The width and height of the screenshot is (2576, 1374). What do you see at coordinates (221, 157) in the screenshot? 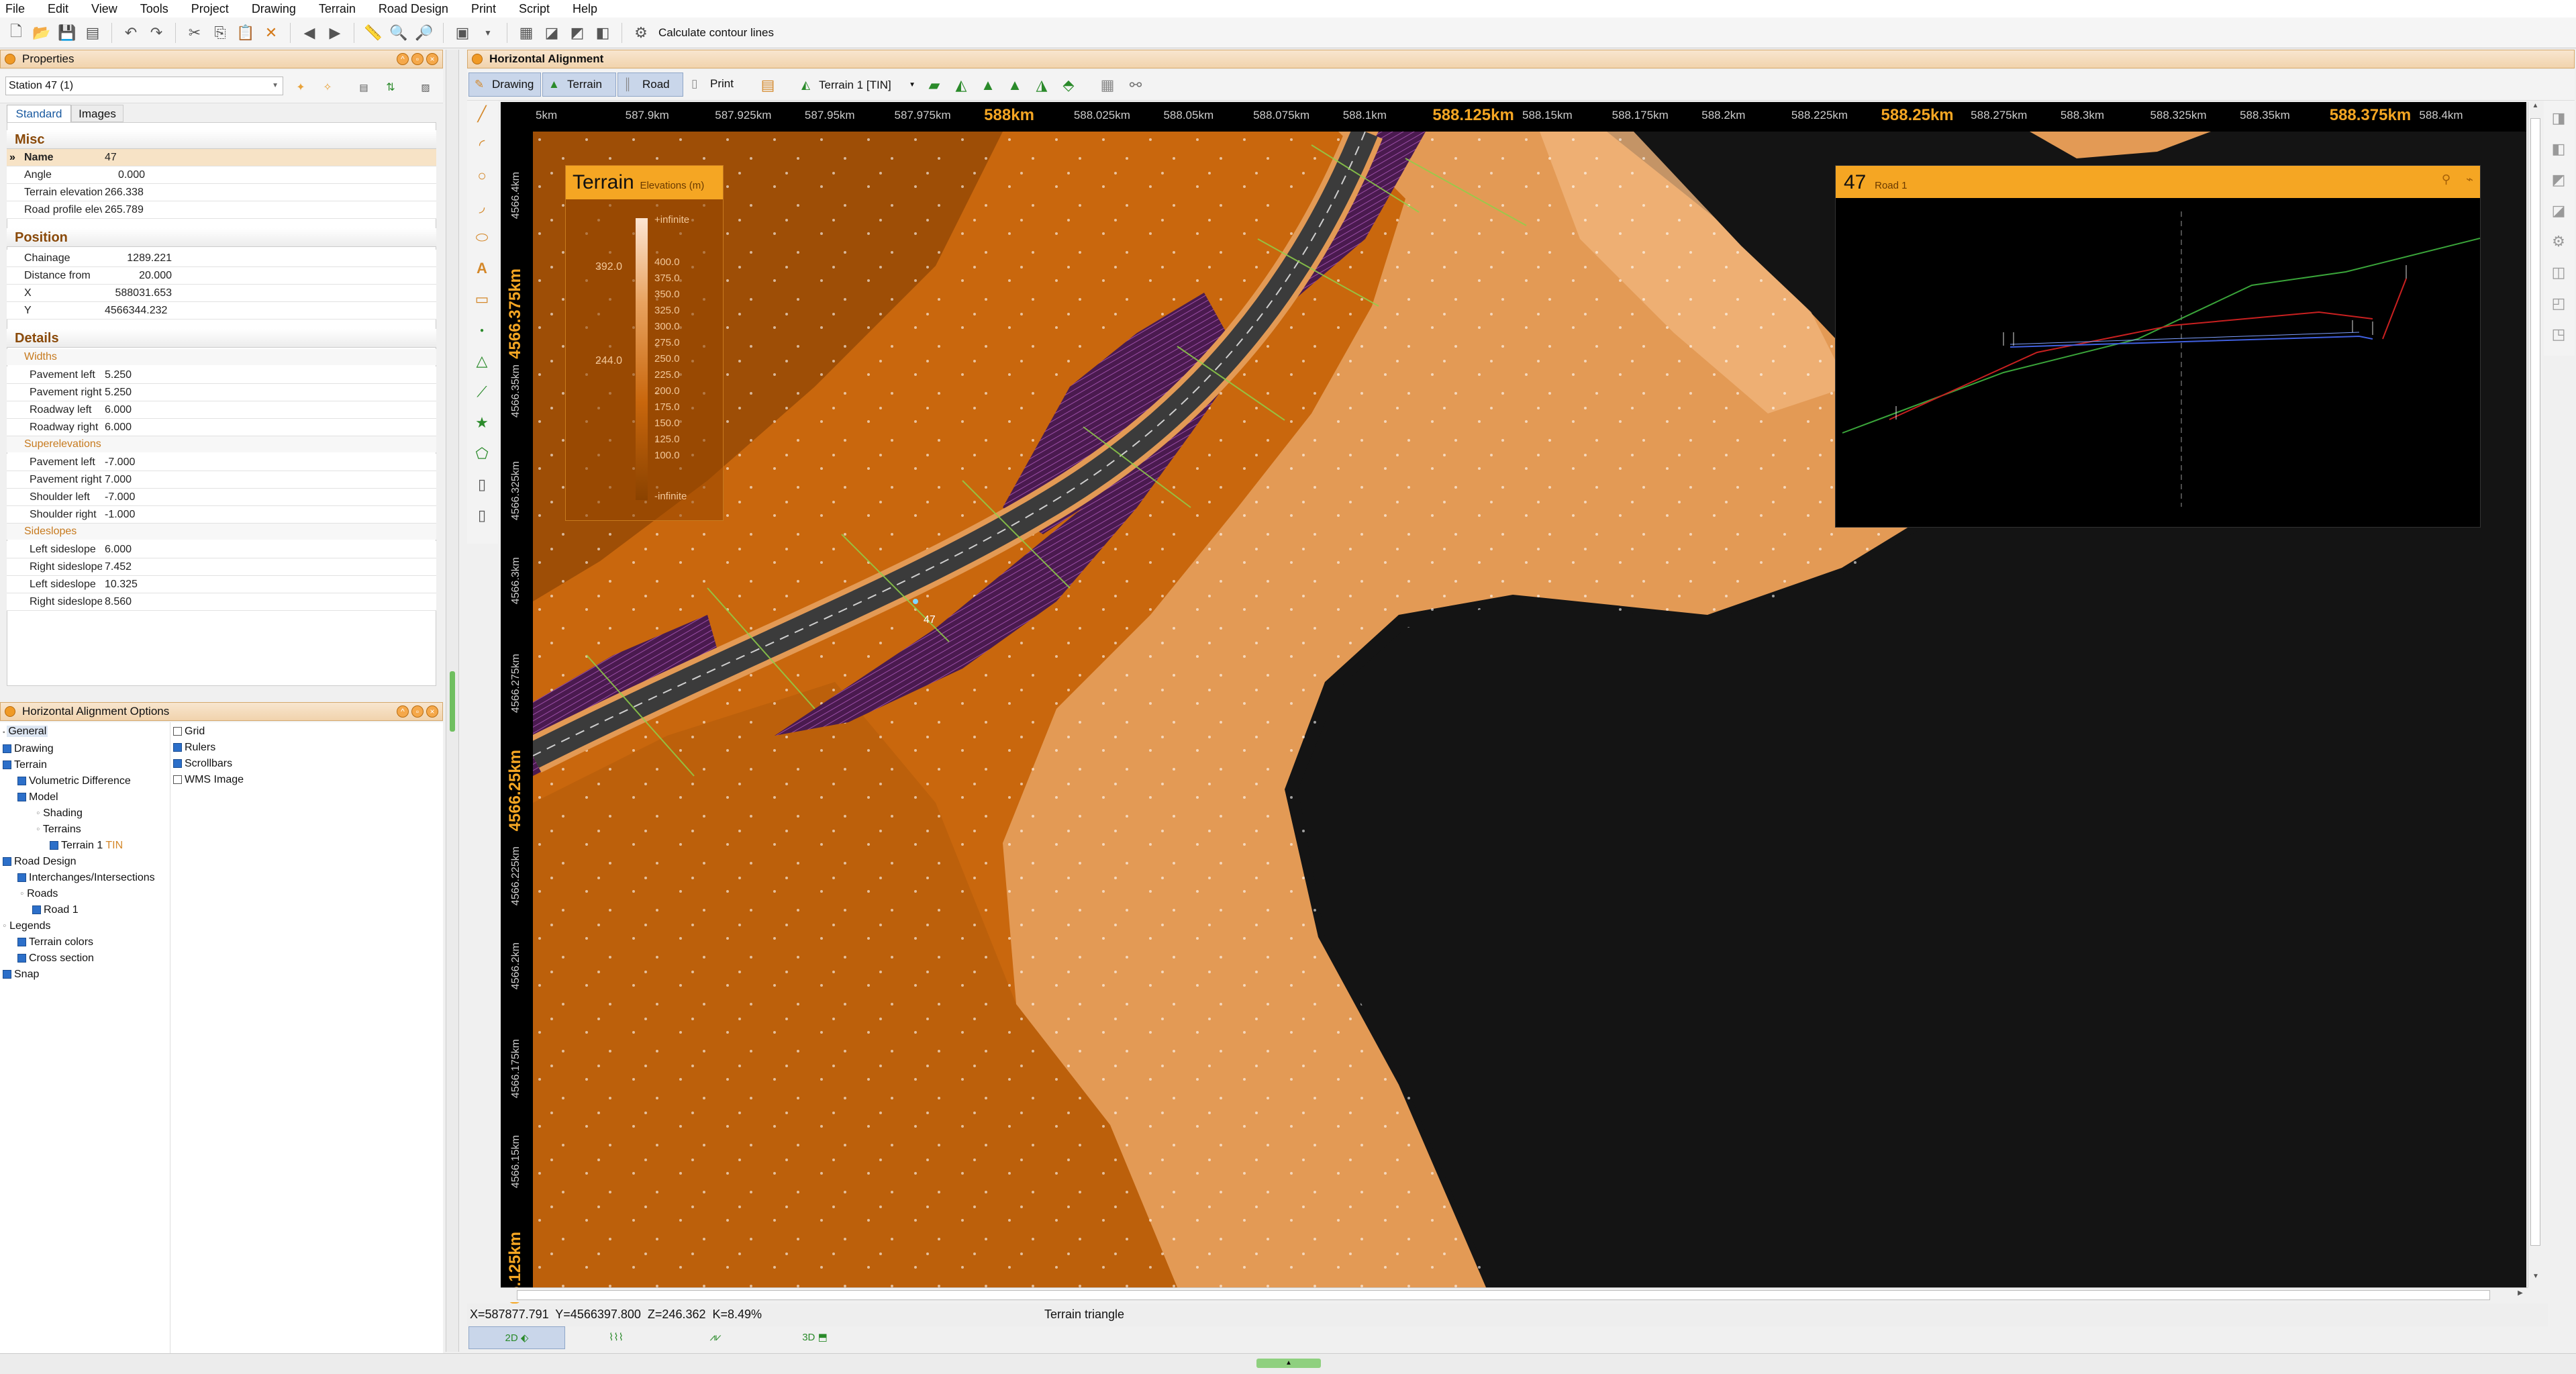
I see `prop-row: » Name 47` at bounding box center [221, 157].